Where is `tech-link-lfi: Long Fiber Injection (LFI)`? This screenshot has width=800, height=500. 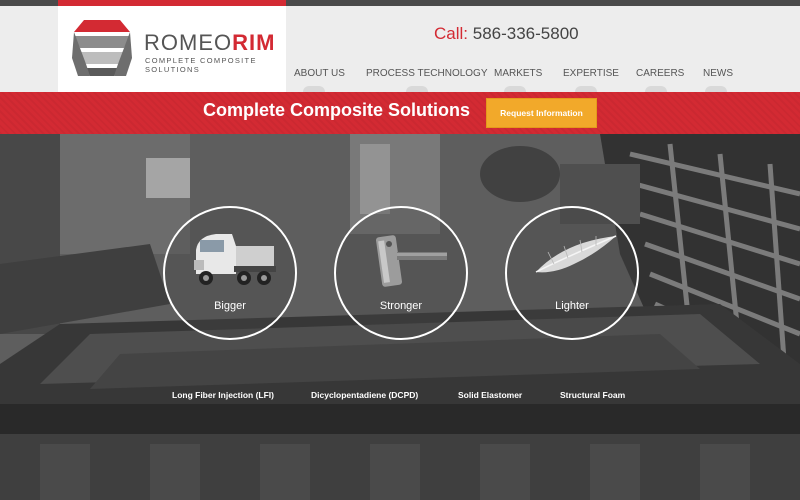 tech-link-lfi: Long Fiber Injection (LFI) is located at coordinates (223, 395).